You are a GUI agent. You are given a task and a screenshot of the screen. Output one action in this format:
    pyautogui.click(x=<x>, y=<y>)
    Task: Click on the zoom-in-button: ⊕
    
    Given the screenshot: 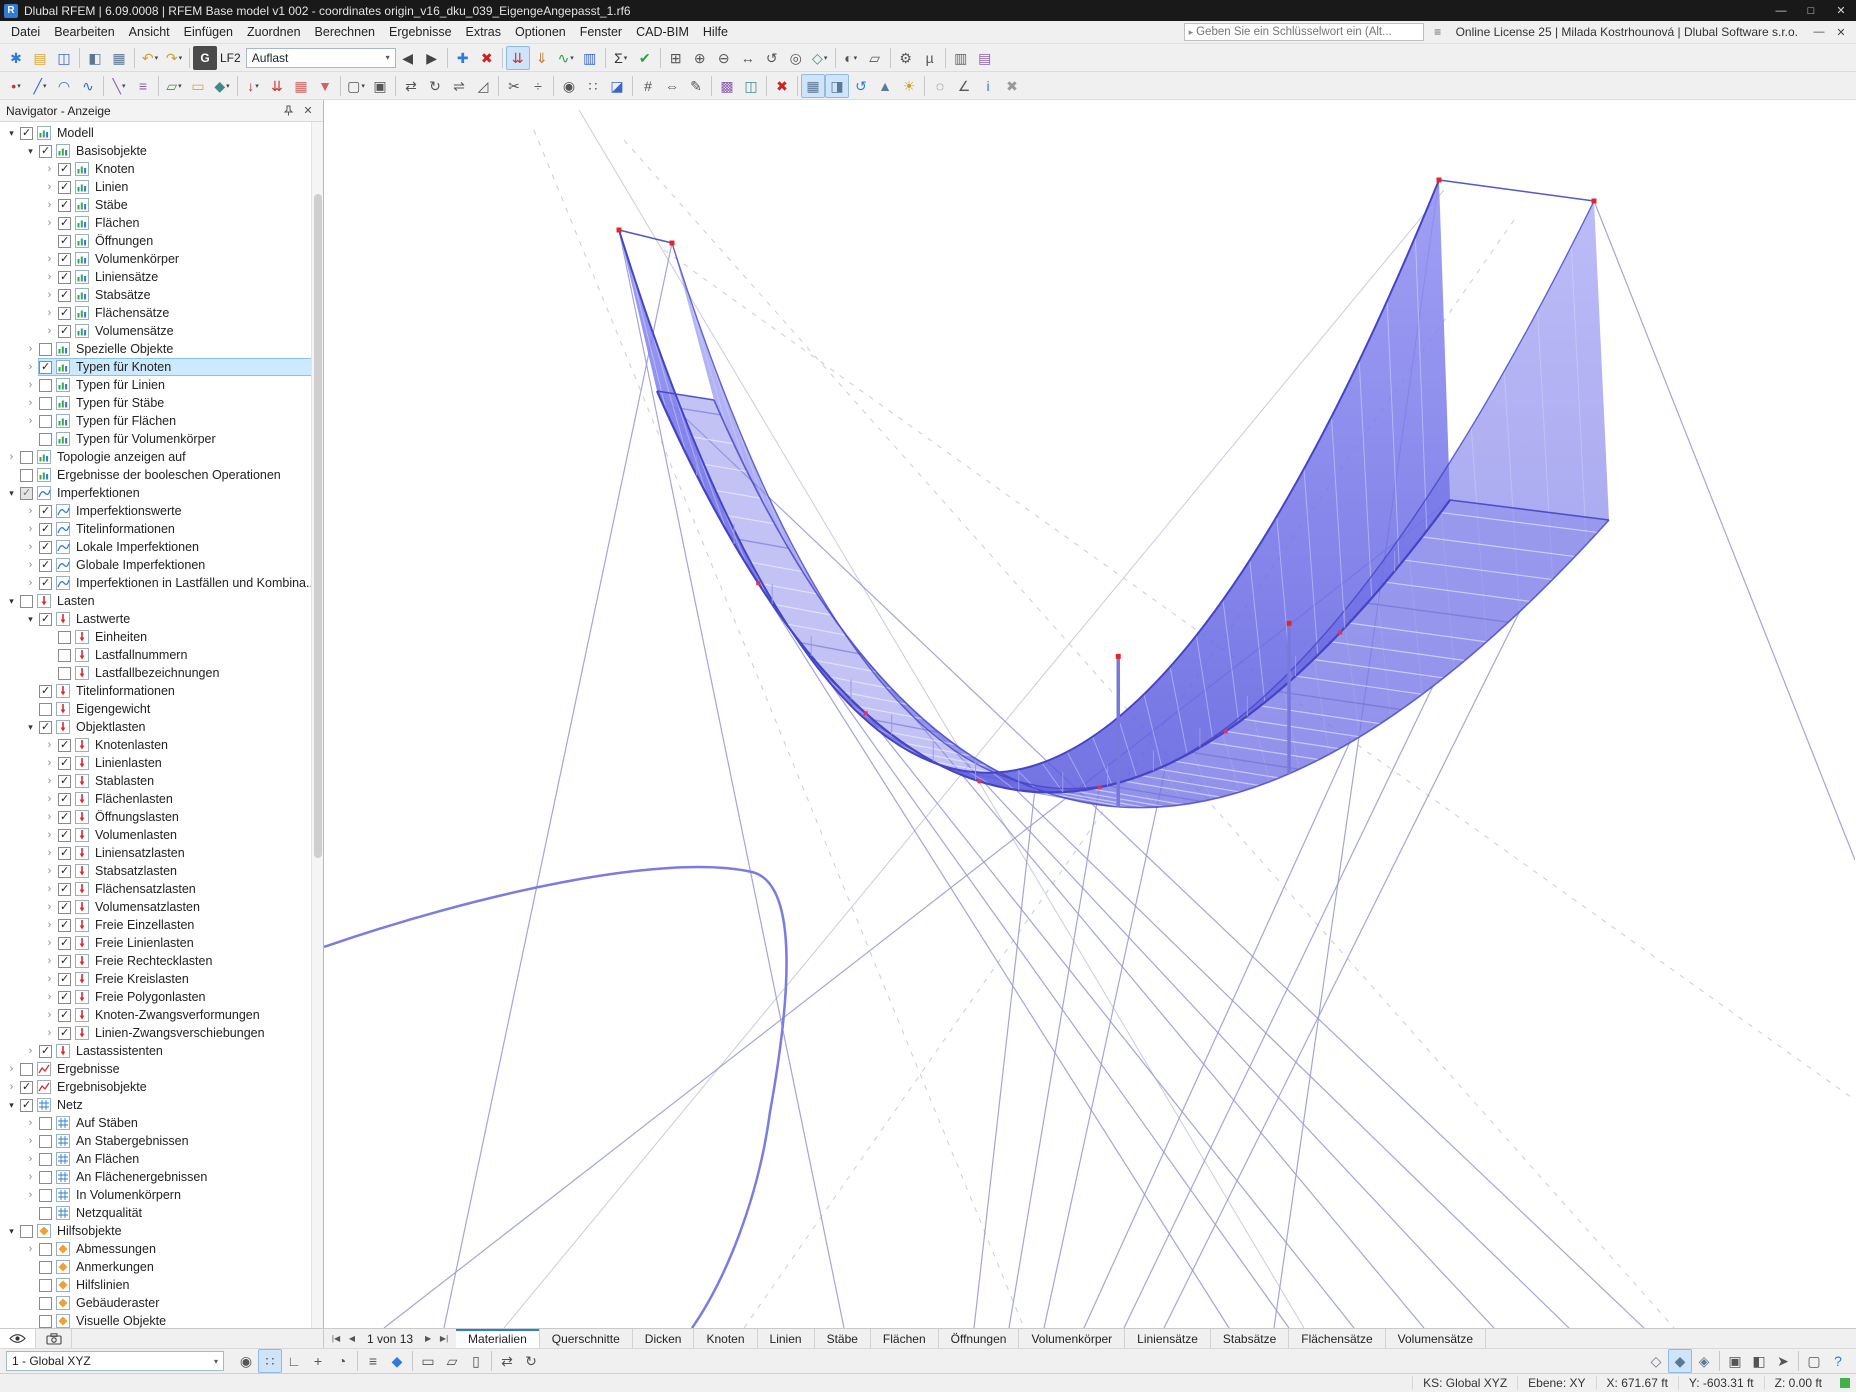 What is the action you would take?
    pyautogui.click(x=700, y=58)
    